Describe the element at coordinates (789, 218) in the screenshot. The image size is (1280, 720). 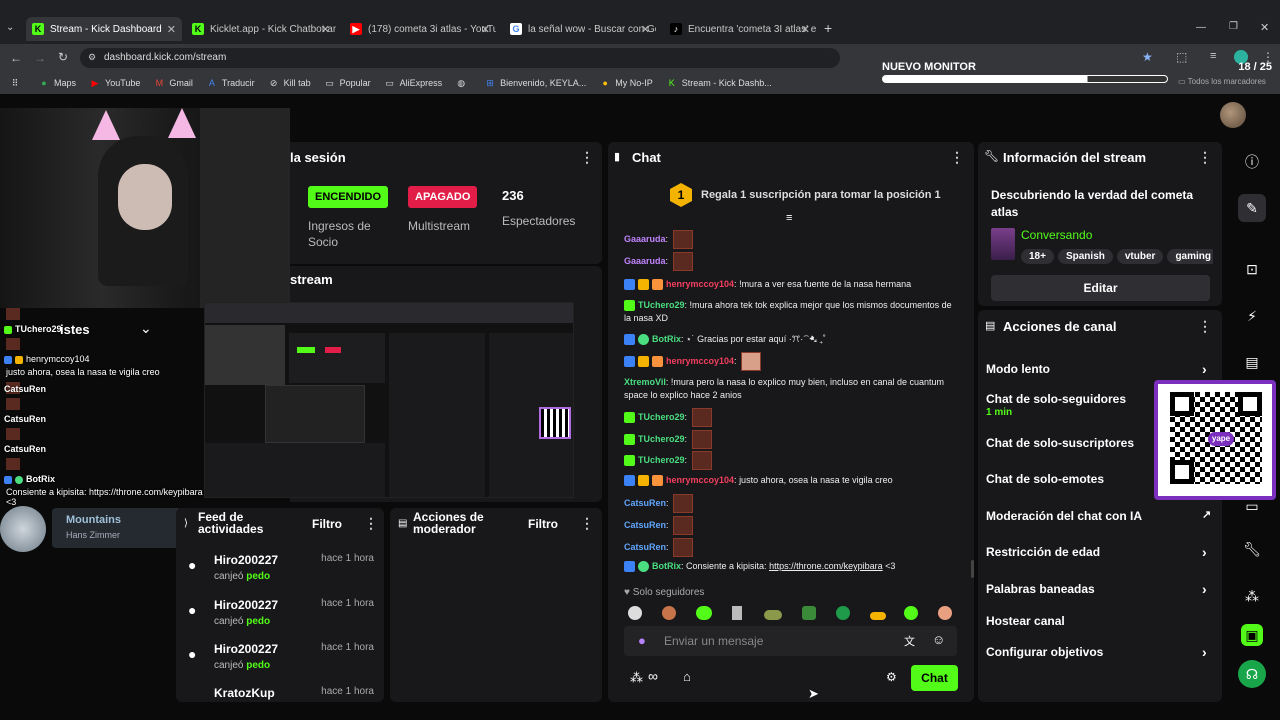
I see `chat-filter-icon: ≡` at that location.